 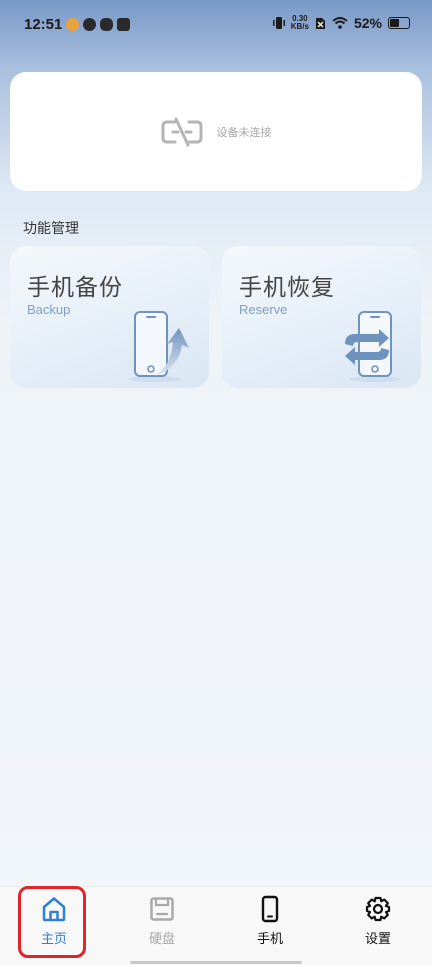 What do you see at coordinates (378, 926) in the screenshot?
I see `nav-settings: 设置` at bounding box center [378, 926].